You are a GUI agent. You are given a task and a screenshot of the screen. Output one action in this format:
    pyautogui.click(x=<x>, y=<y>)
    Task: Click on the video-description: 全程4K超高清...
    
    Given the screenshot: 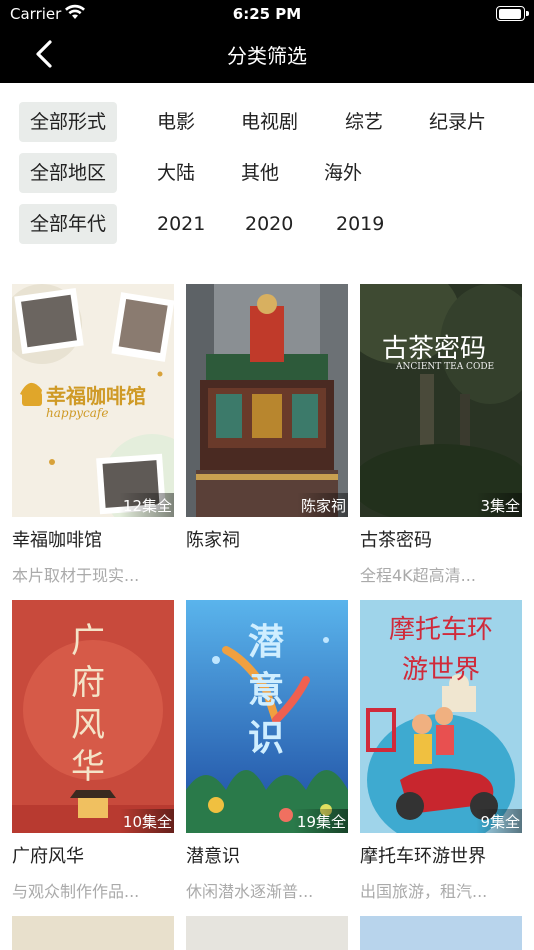 What is the action you would take?
    pyautogui.click(x=418, y=575)
    